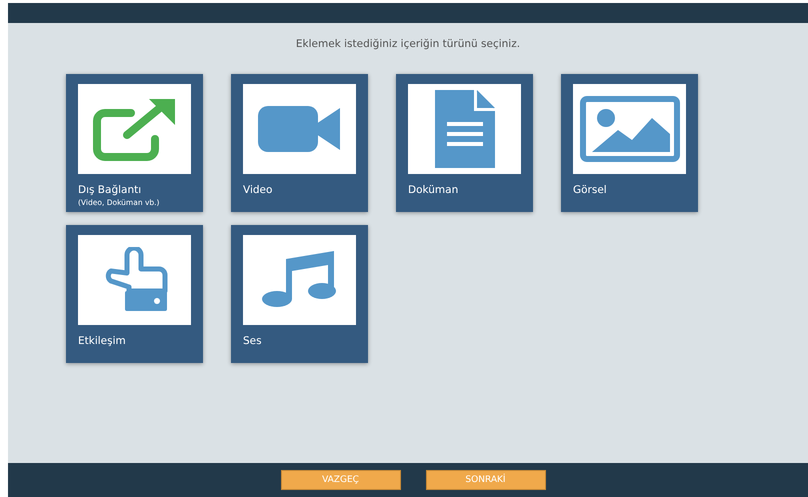 This screenshot has width=808, height=497. I want to click on video-camera-icon, so click(300, 129).